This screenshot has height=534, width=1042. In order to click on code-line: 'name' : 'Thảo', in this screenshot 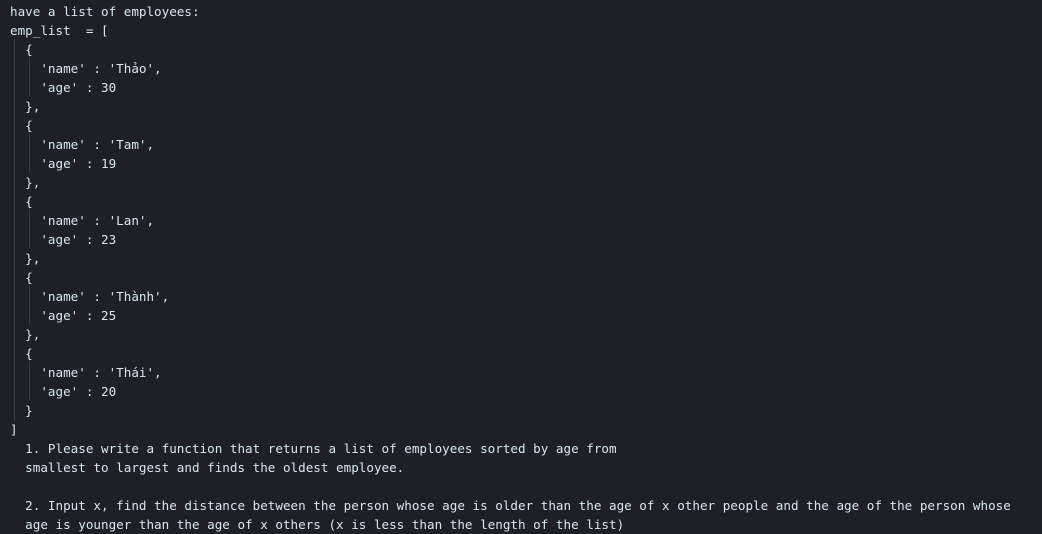, I will do `click(86, 68)`.